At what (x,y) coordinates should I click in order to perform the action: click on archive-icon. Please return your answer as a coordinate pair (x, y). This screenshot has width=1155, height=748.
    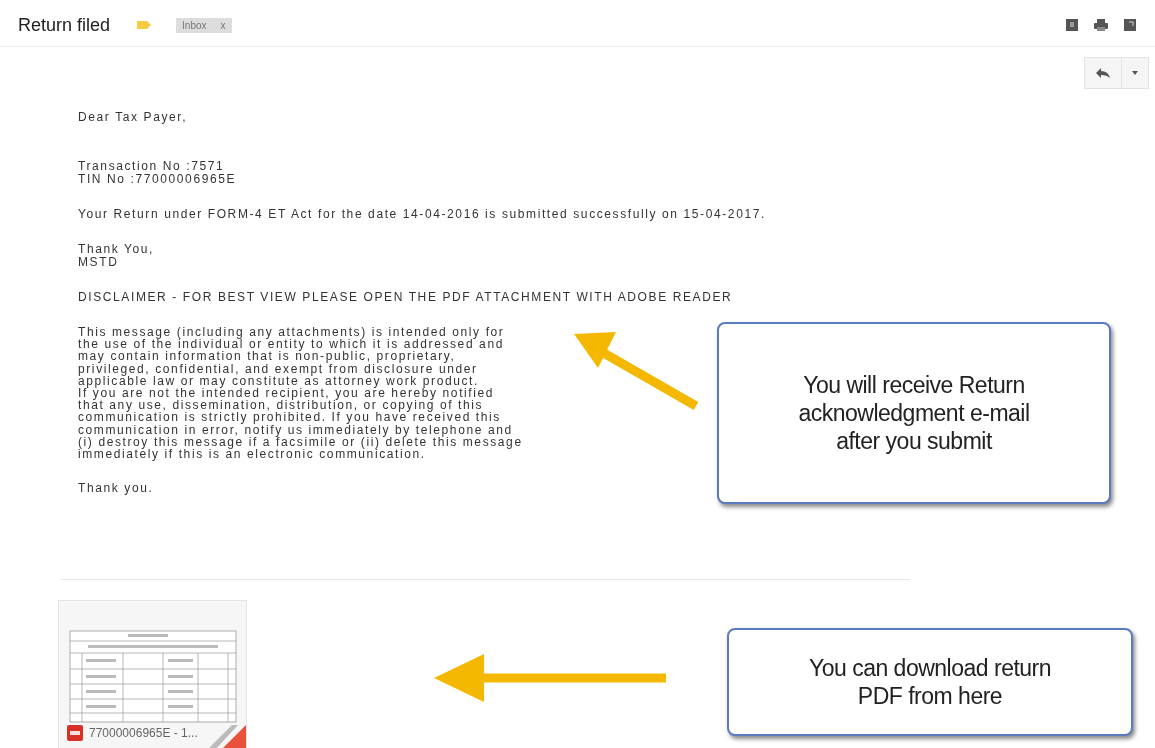
    Looking at the image, I should click on (1072, 25).